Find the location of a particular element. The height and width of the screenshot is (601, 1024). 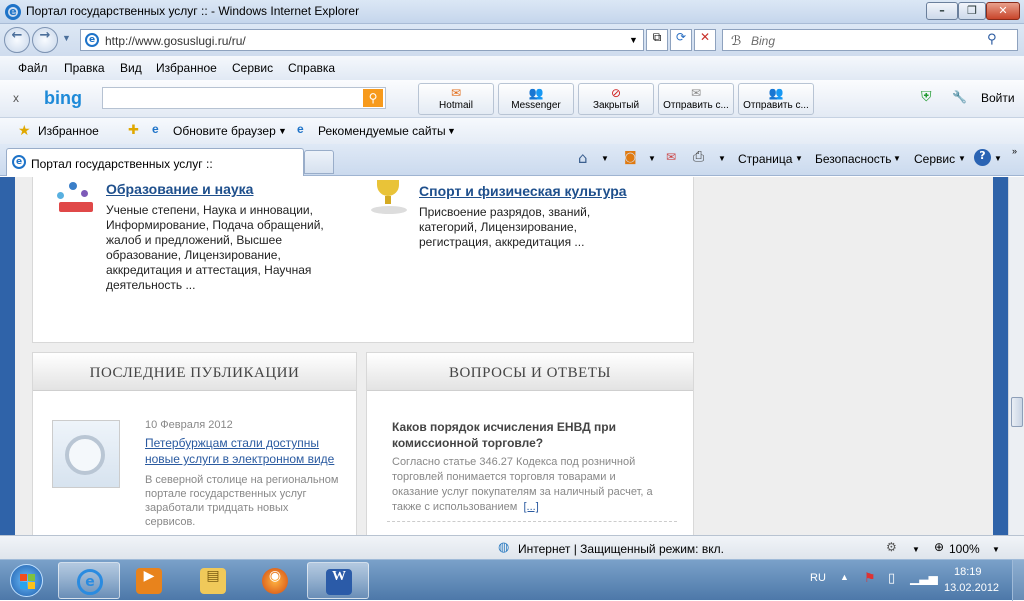

clock-time: 18:19 is located at coordinates (968, 572).